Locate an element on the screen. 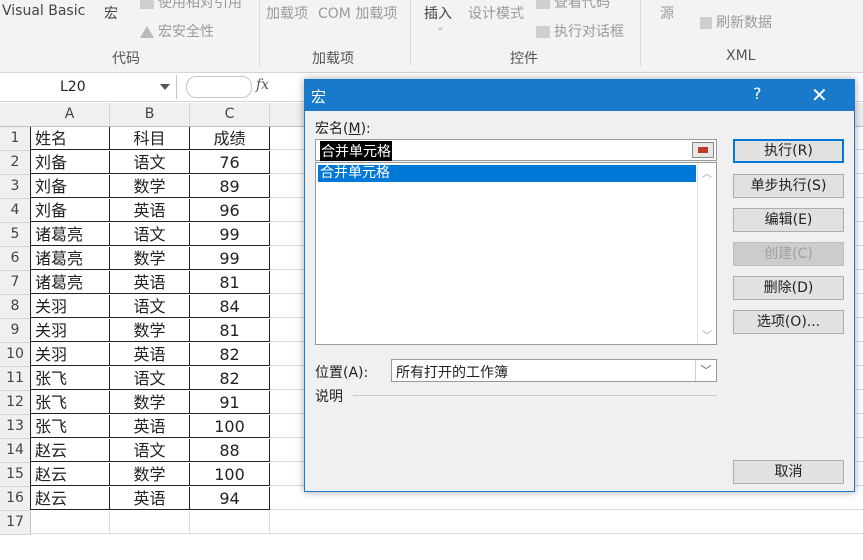 Image resolution: width=863 pixels, height=560 pixels. column-header: A is located at coordinates (70, 115).